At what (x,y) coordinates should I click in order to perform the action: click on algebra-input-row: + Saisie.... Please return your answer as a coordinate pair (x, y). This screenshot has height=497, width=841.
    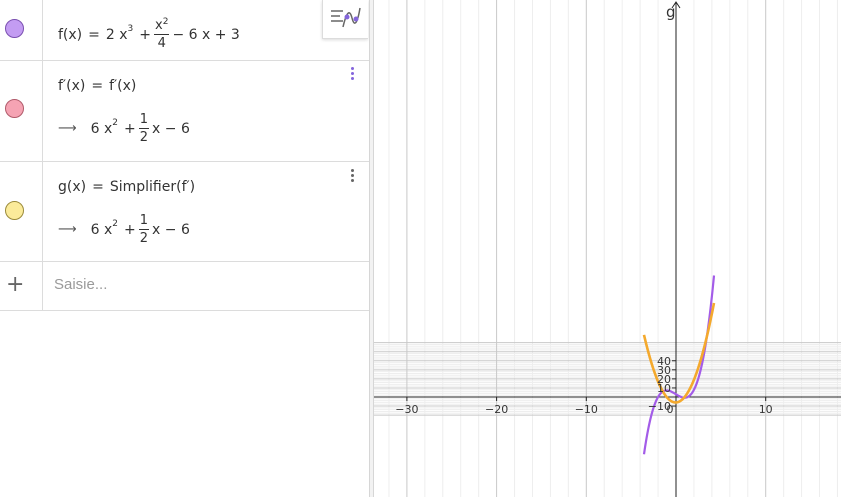
    Looking at the image, I should click on (184, 286).